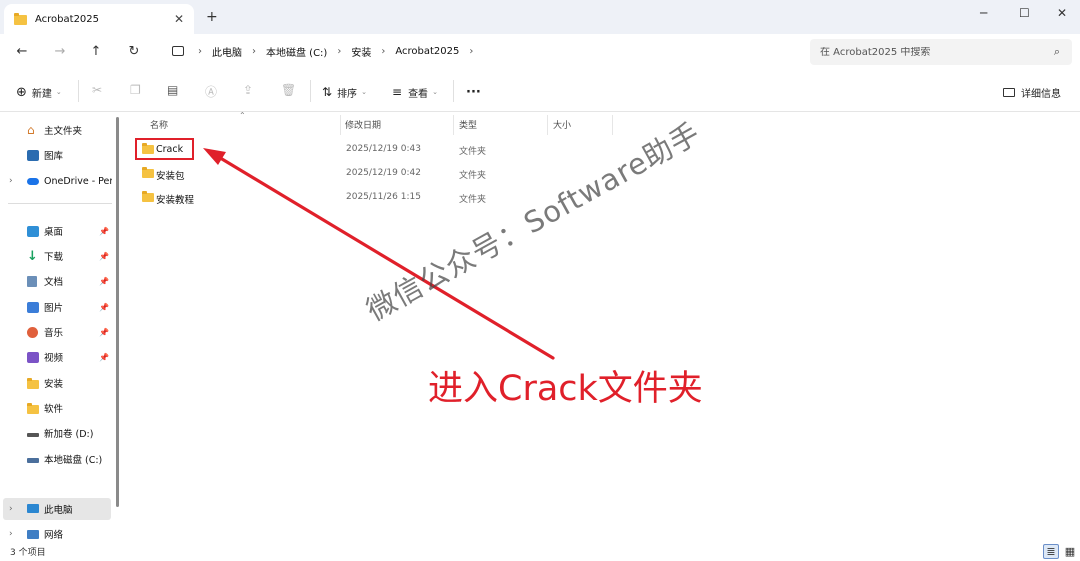 This screenshot has height=561, width=1080. What do you see at coordinates (117, 312) in the screenshot?
I see `sidebar-scrollbar` at bounding box center [117, 312].